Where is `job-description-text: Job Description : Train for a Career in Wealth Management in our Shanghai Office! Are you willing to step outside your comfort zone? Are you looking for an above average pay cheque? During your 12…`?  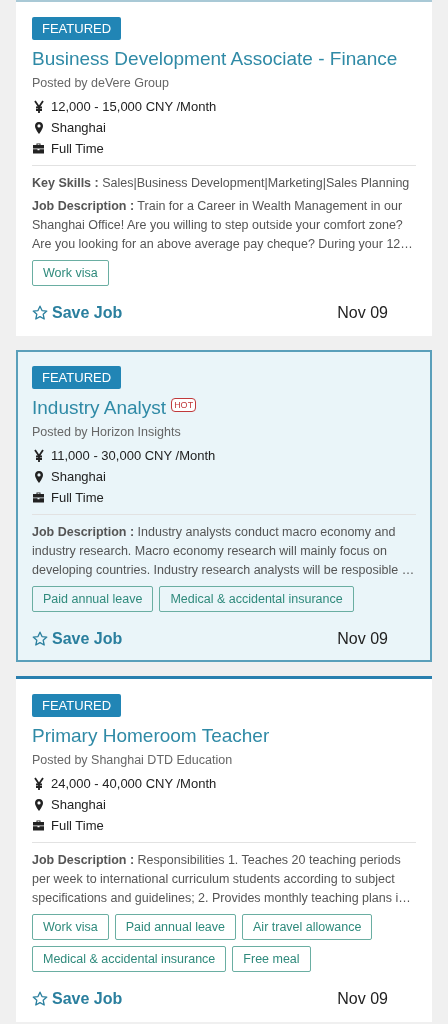 job-description-text: Job Description : Train for a Career in Wealth Management in our Shanghai Office! Are you willing to step outside your comfort zone? Are you looking for an above average pay cheque? During your 12… is located at coordinates (223, 225).